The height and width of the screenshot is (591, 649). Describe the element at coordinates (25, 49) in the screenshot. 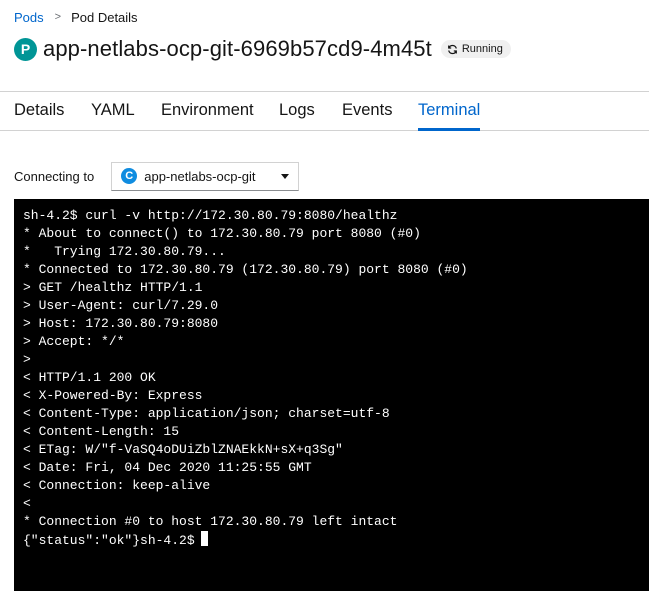

I see `pod-resource-badge: P` at that location.